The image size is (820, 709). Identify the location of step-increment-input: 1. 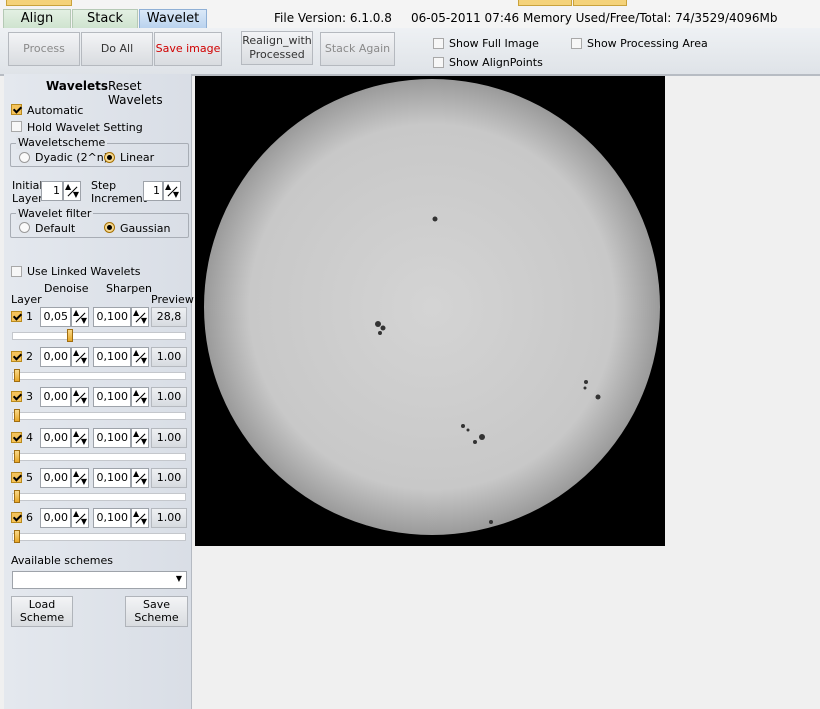
(153, 191).